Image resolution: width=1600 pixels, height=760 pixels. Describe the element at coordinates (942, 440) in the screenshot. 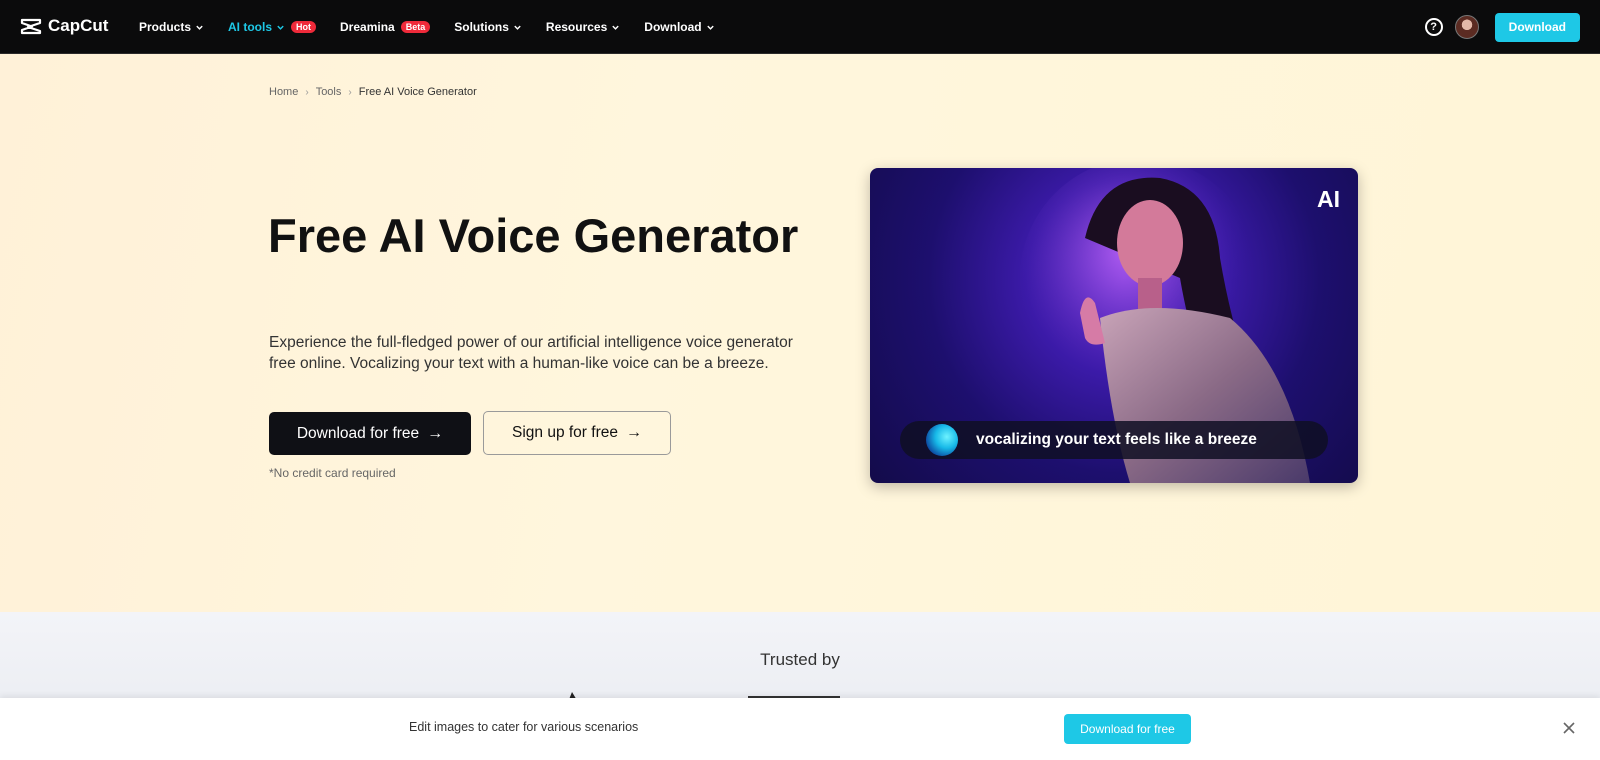

I see `voice-orb-icon` at that location.